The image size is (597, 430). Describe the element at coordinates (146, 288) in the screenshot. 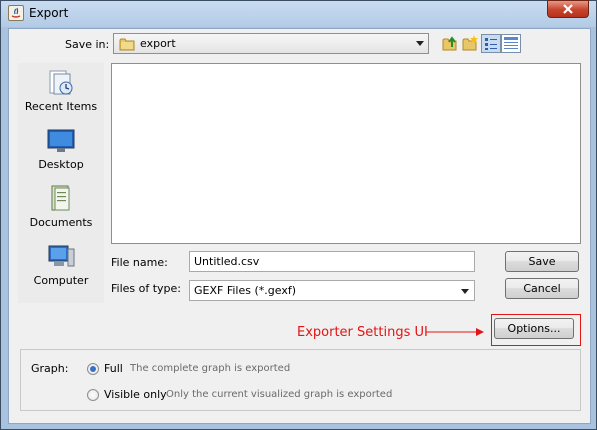

I see `files-of-type-label: Files of type:` at that location.